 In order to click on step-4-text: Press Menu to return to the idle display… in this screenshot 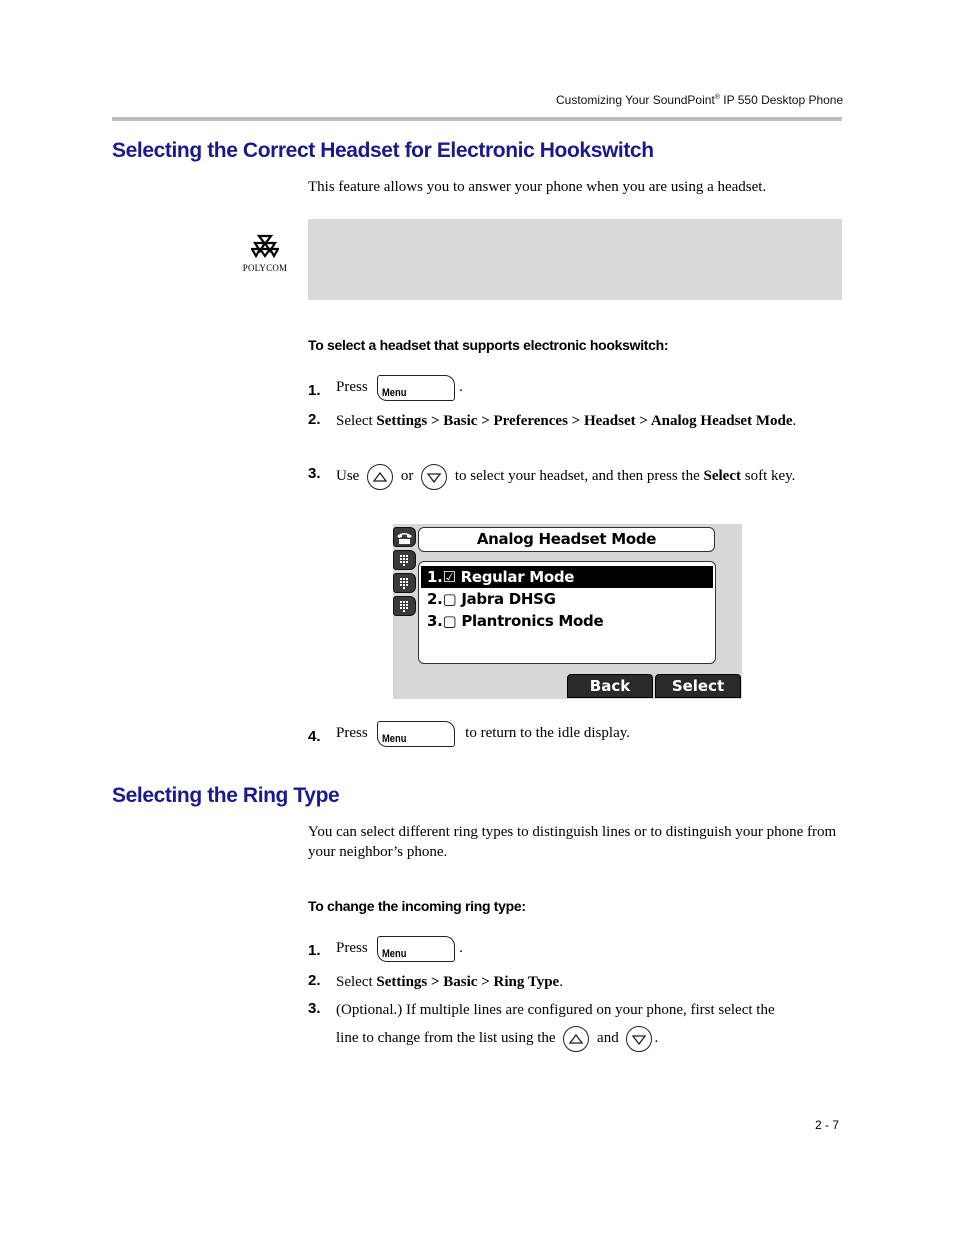, I will do `click(483, 733)`.